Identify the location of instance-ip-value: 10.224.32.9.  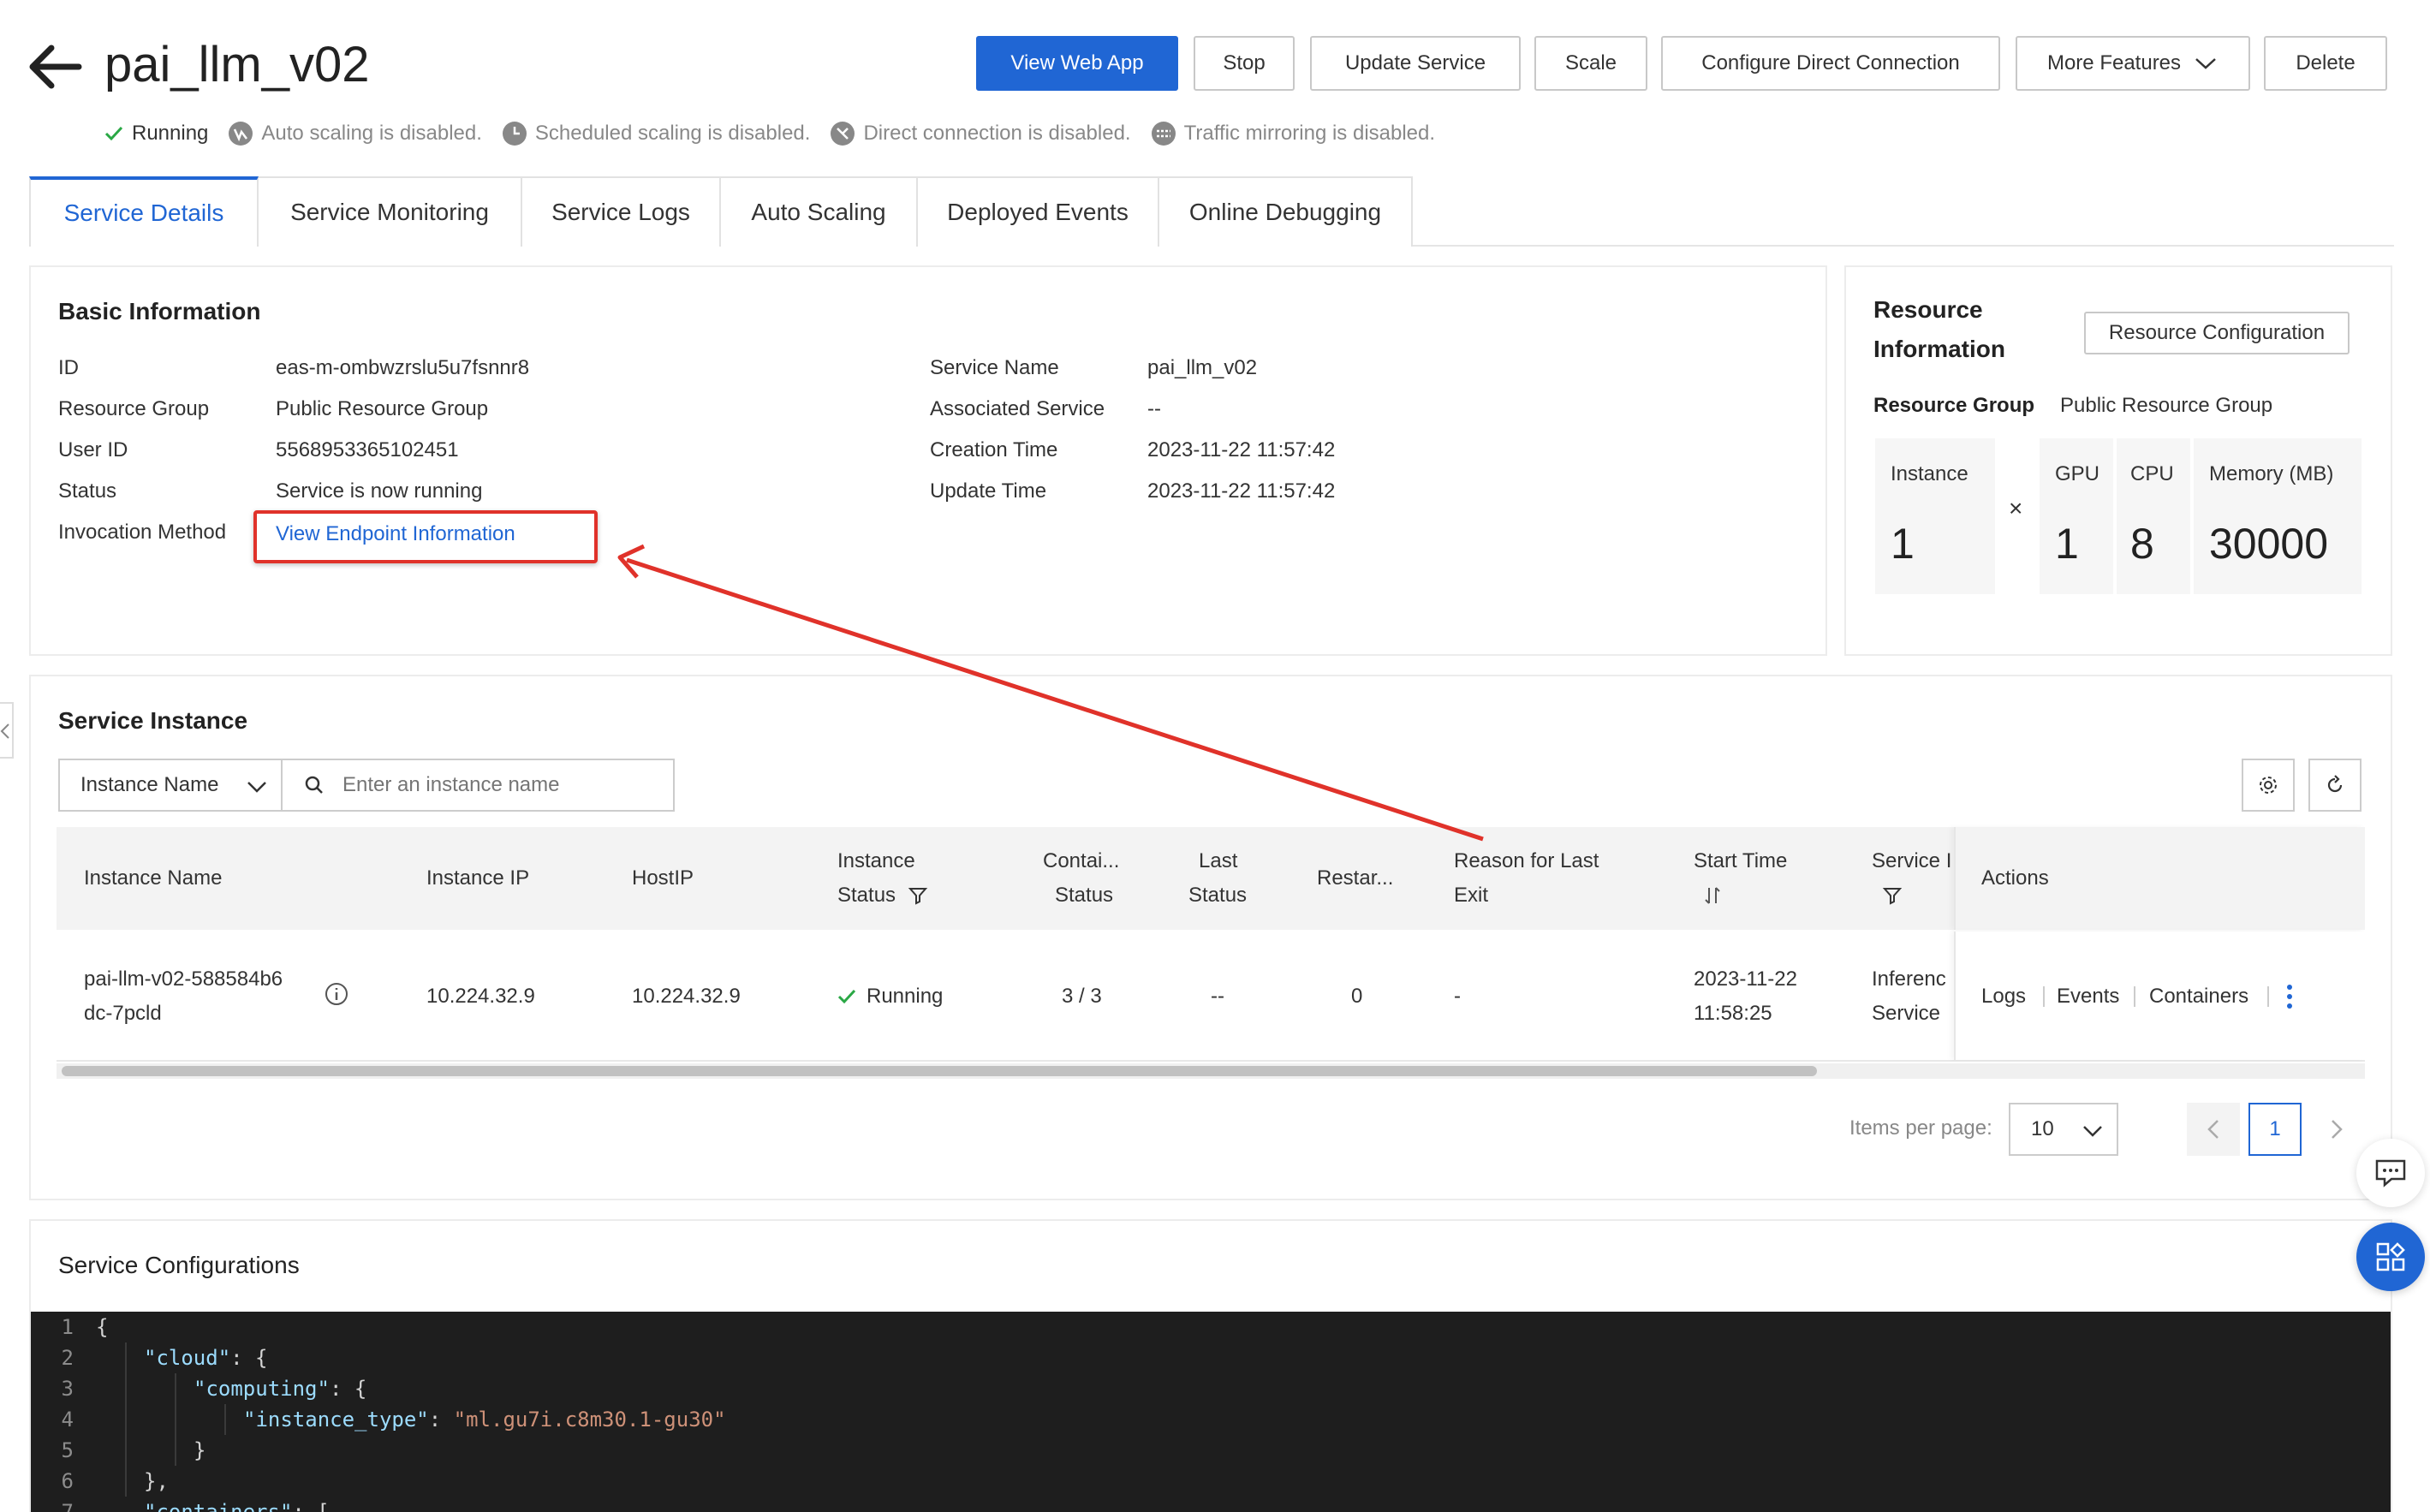
(480, 996).